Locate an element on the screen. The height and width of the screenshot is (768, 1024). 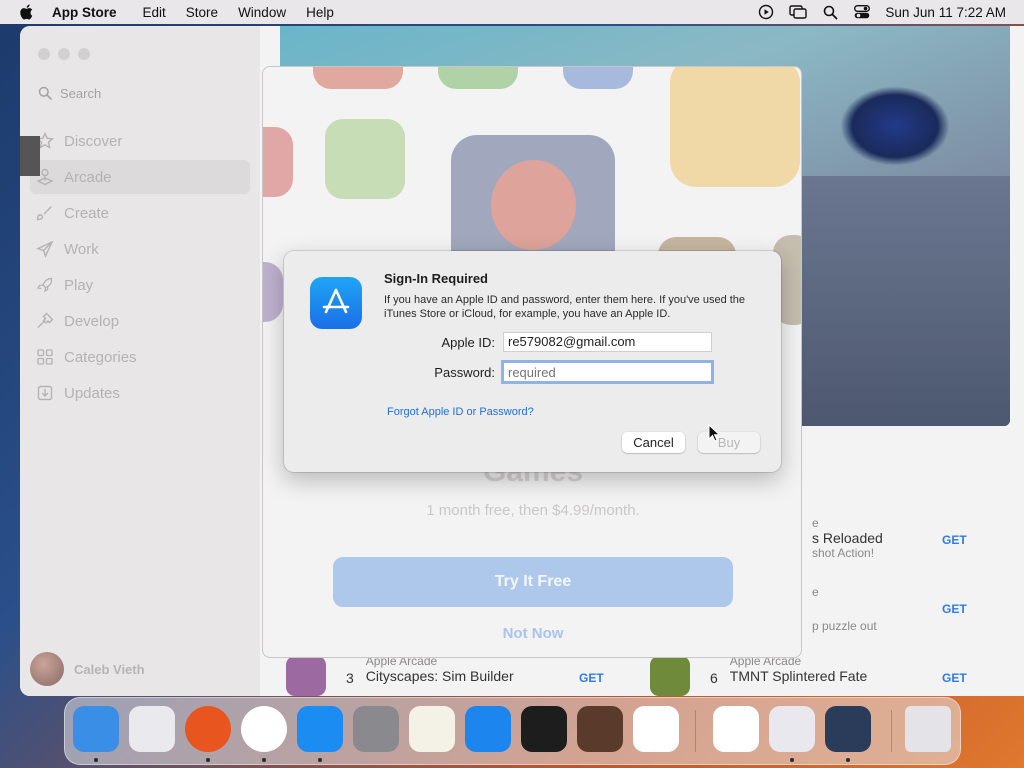
dock-safari-preview-icon is located at coordinates (792, 729).